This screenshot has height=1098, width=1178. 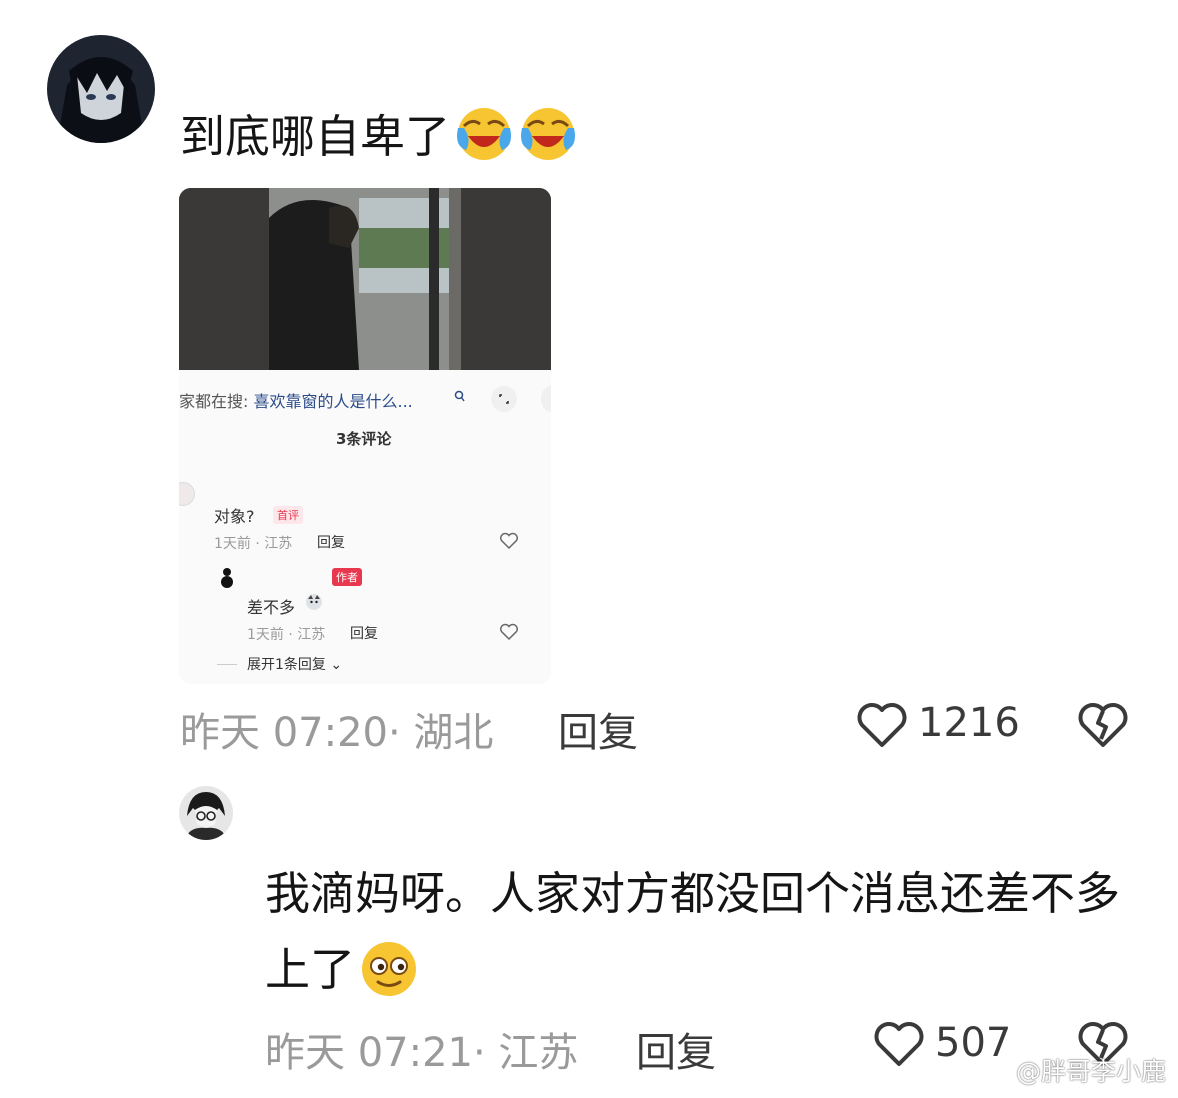 What do you see at coordinates (700, 939) in the screenshot?
I see `comment-text: 我滴妈呀。人家对方都没回个消息还差不多上了` at bounding box center [700, 939].